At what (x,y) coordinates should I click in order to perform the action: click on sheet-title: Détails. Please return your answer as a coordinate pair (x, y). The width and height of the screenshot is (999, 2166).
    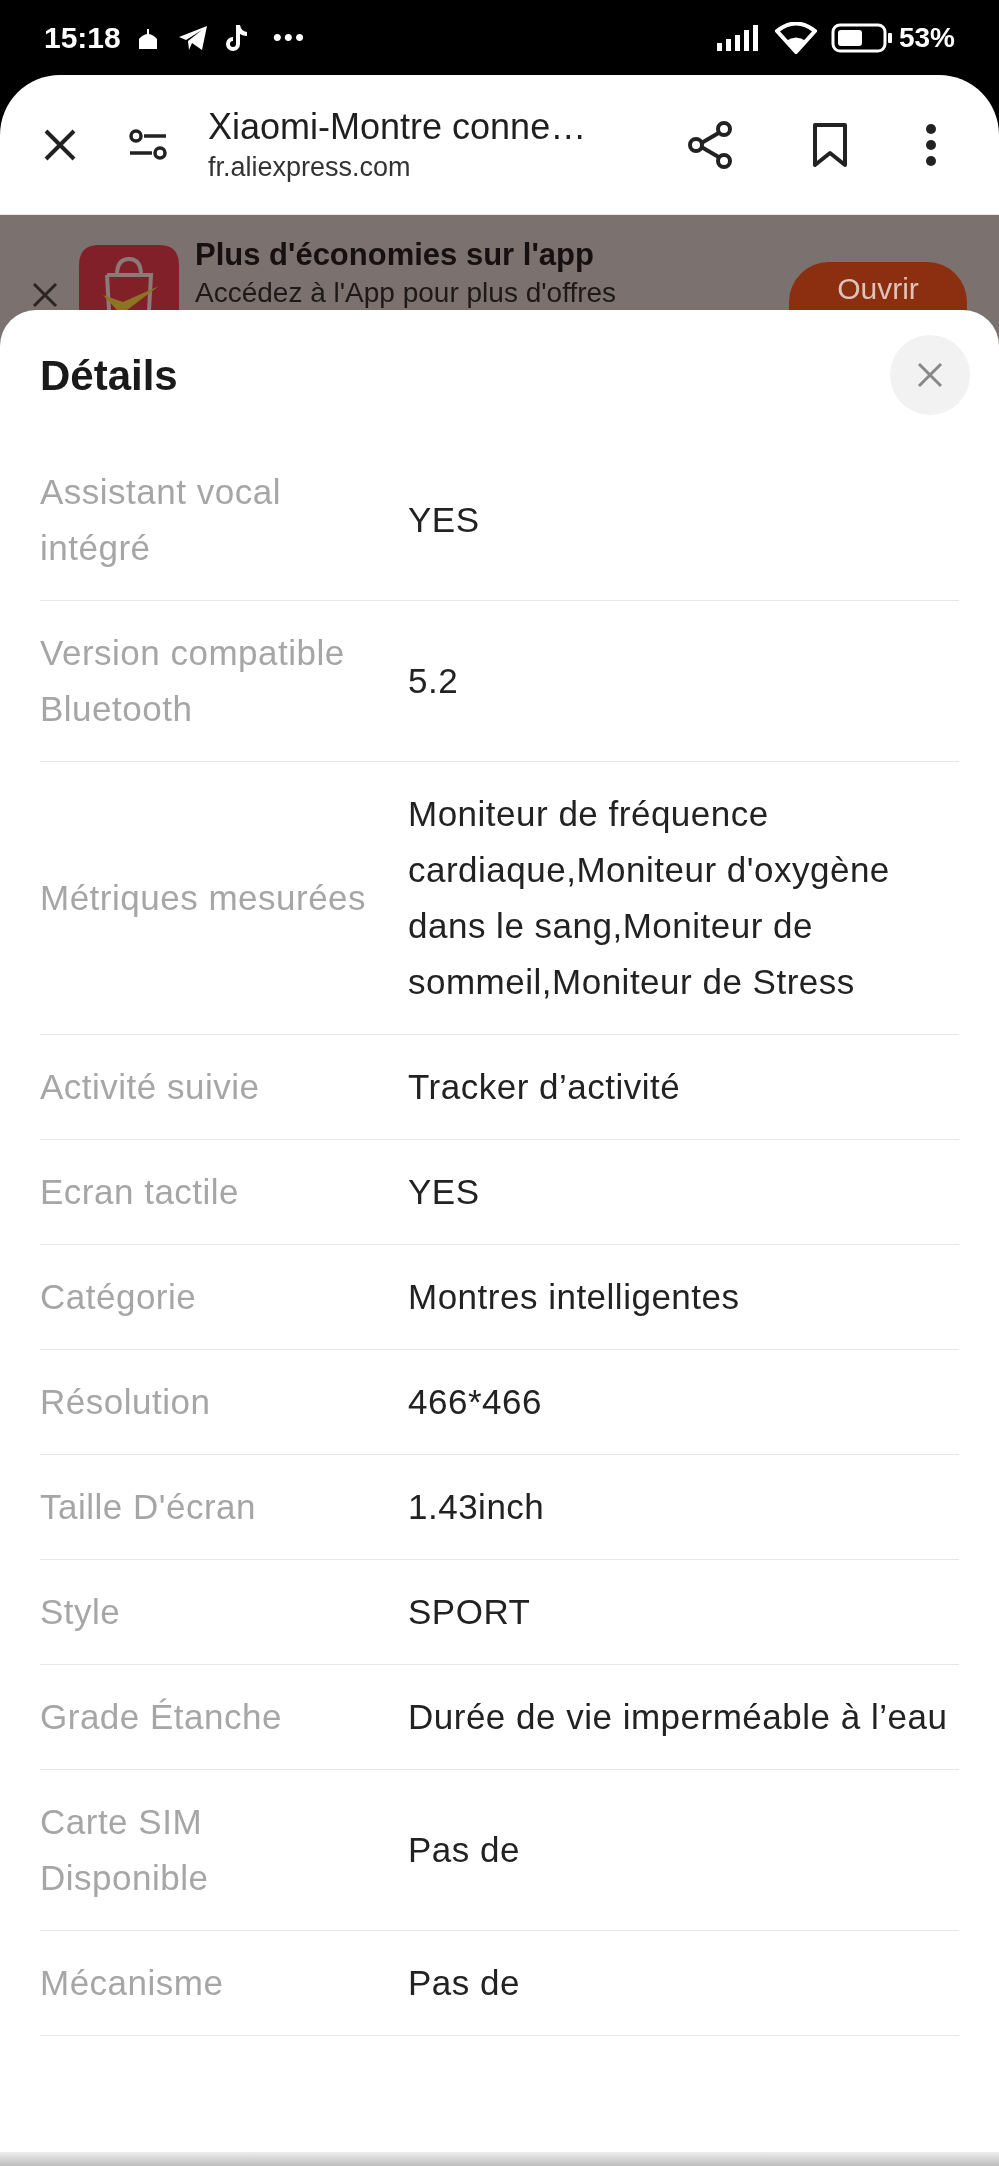
    Looking at the image, I should click on (109, 375).